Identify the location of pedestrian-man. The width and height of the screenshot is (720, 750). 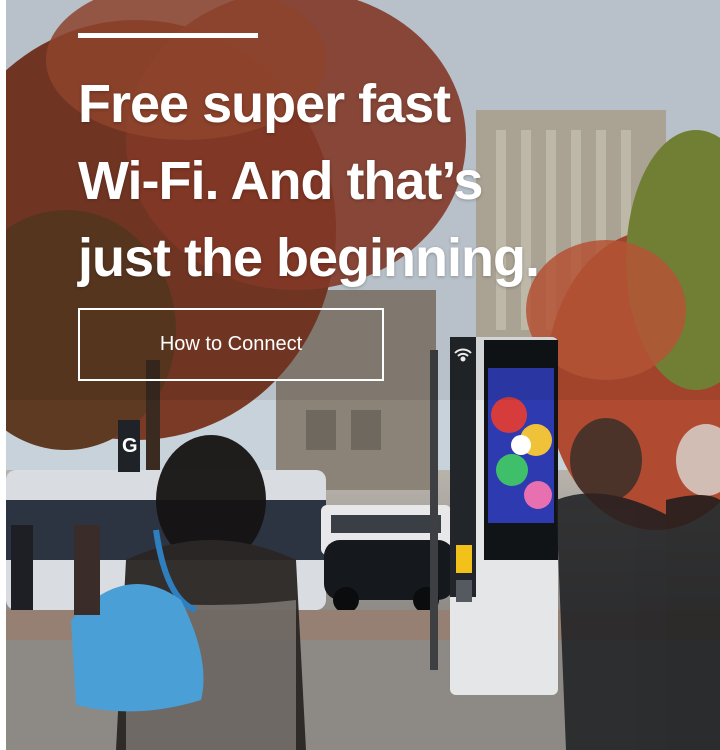
(638, 584).